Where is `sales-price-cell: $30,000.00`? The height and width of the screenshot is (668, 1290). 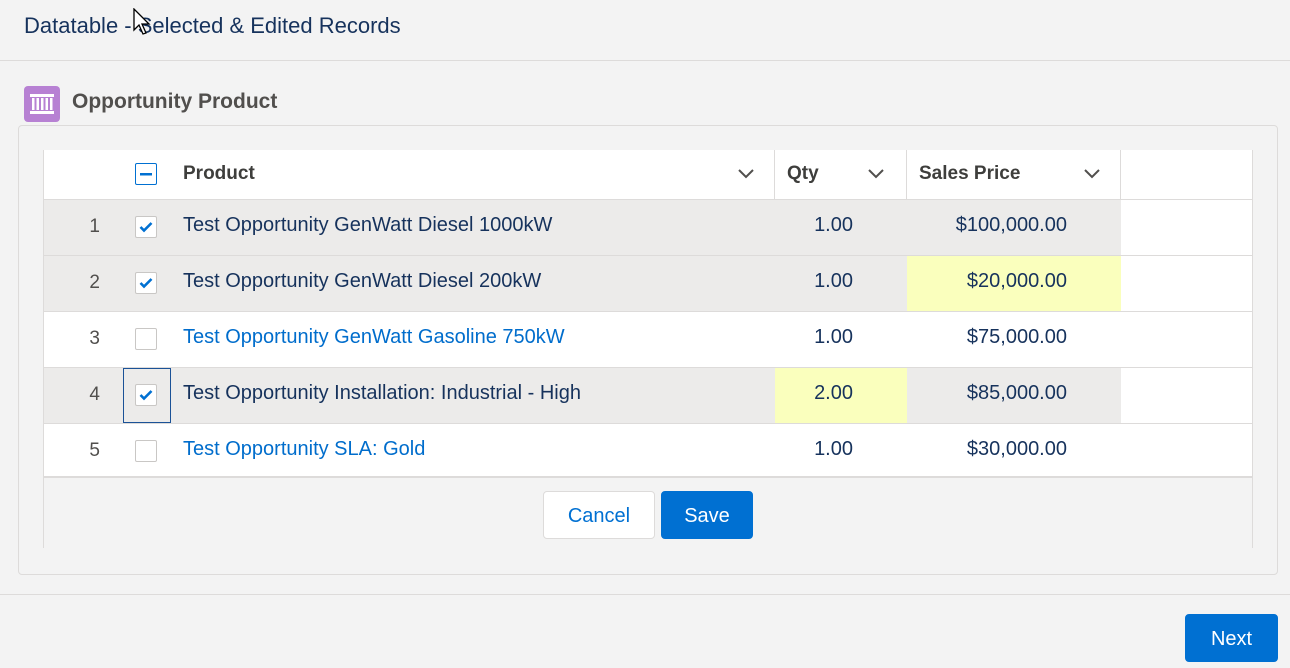
sales-price-cell: $30,000.00 is located at coordinates (1014, 451).